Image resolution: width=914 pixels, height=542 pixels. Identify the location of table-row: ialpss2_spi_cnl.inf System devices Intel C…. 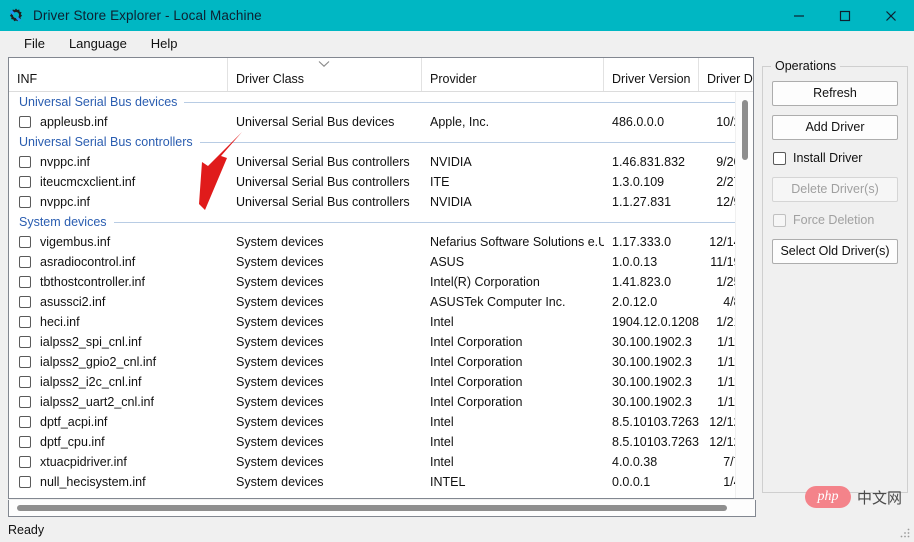
(381, 342).